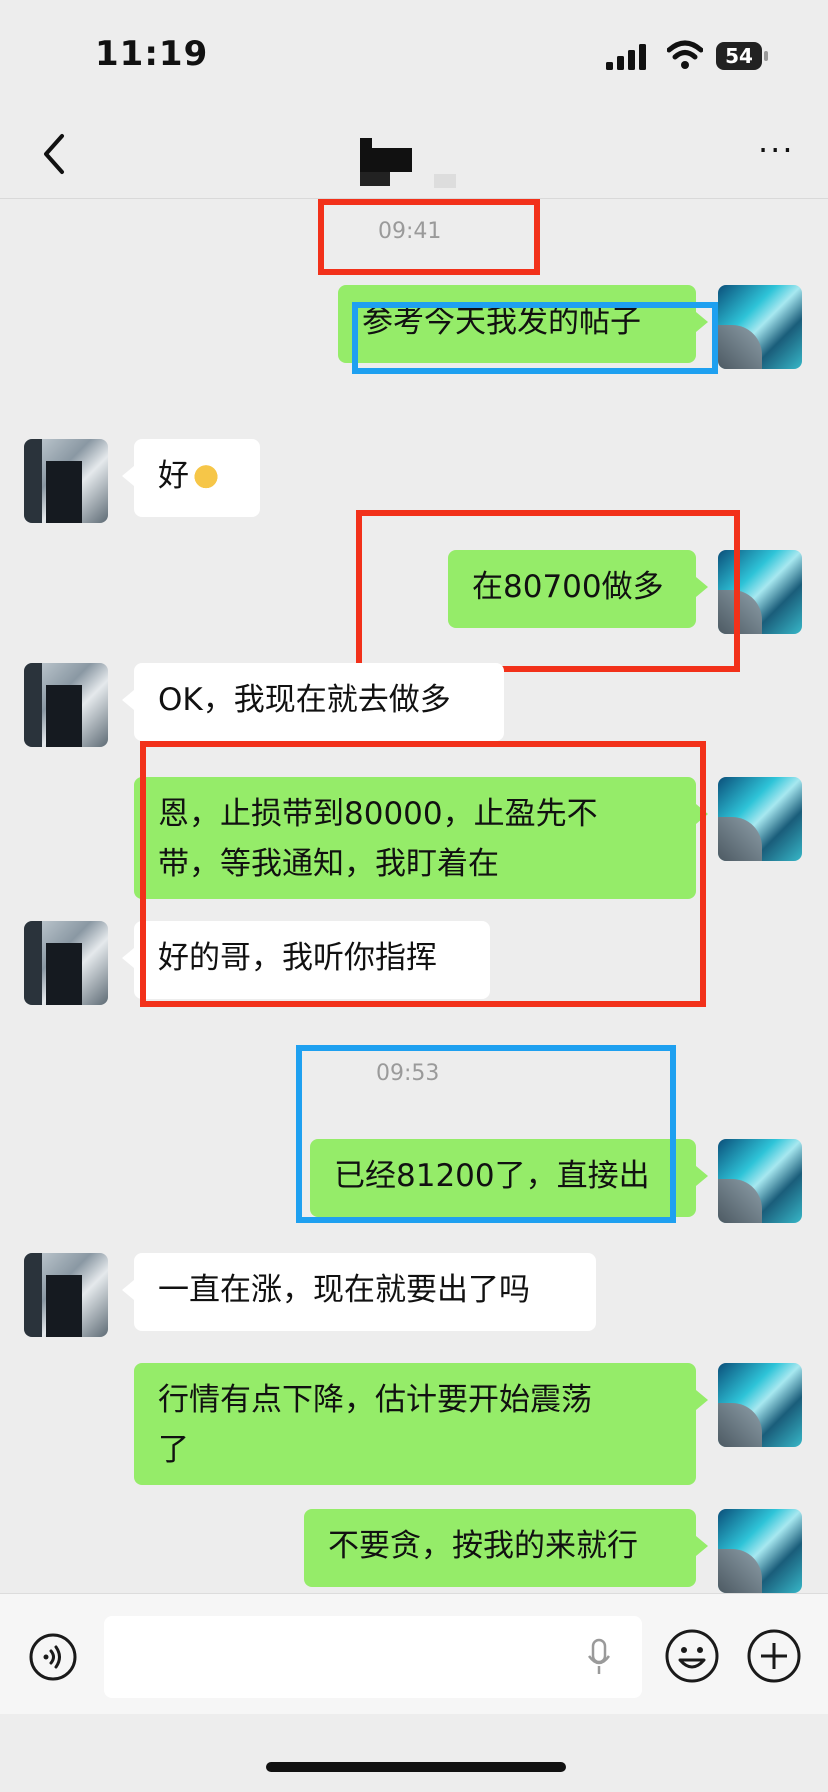 Image resolution: width=828 pixels, height=1792 pixels. I want to click on received-message-bubble: OK，我现在就去做多, so click(319, 702).